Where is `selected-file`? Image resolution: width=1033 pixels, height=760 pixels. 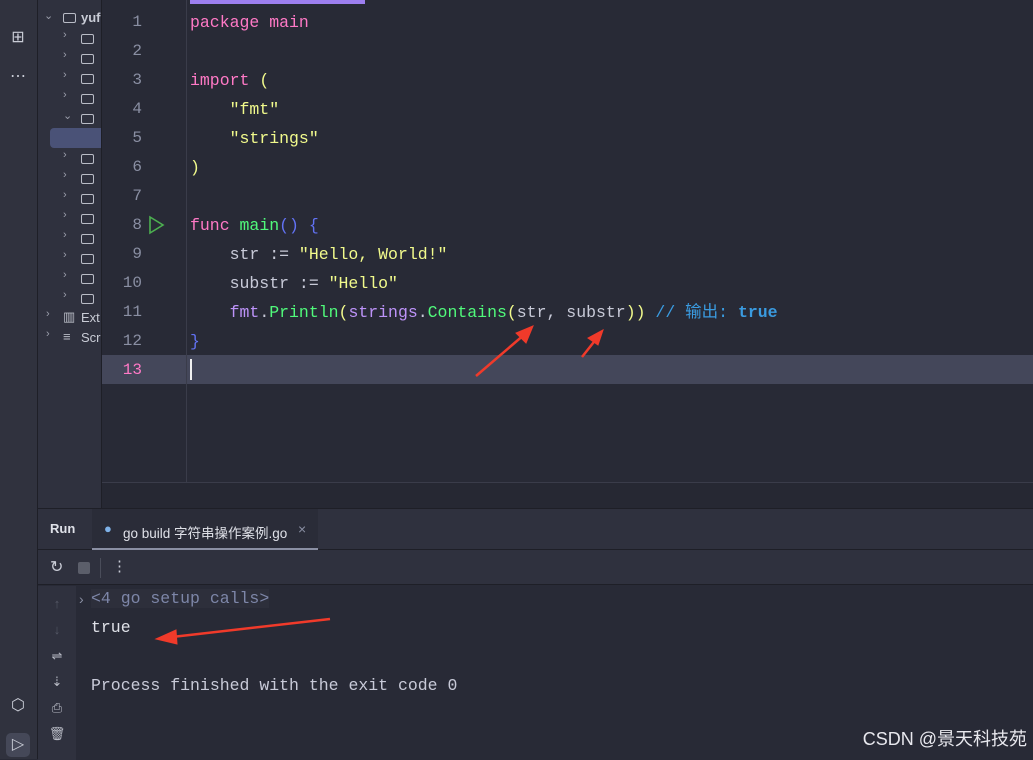 selected-file is located at coordinates (75, 138).